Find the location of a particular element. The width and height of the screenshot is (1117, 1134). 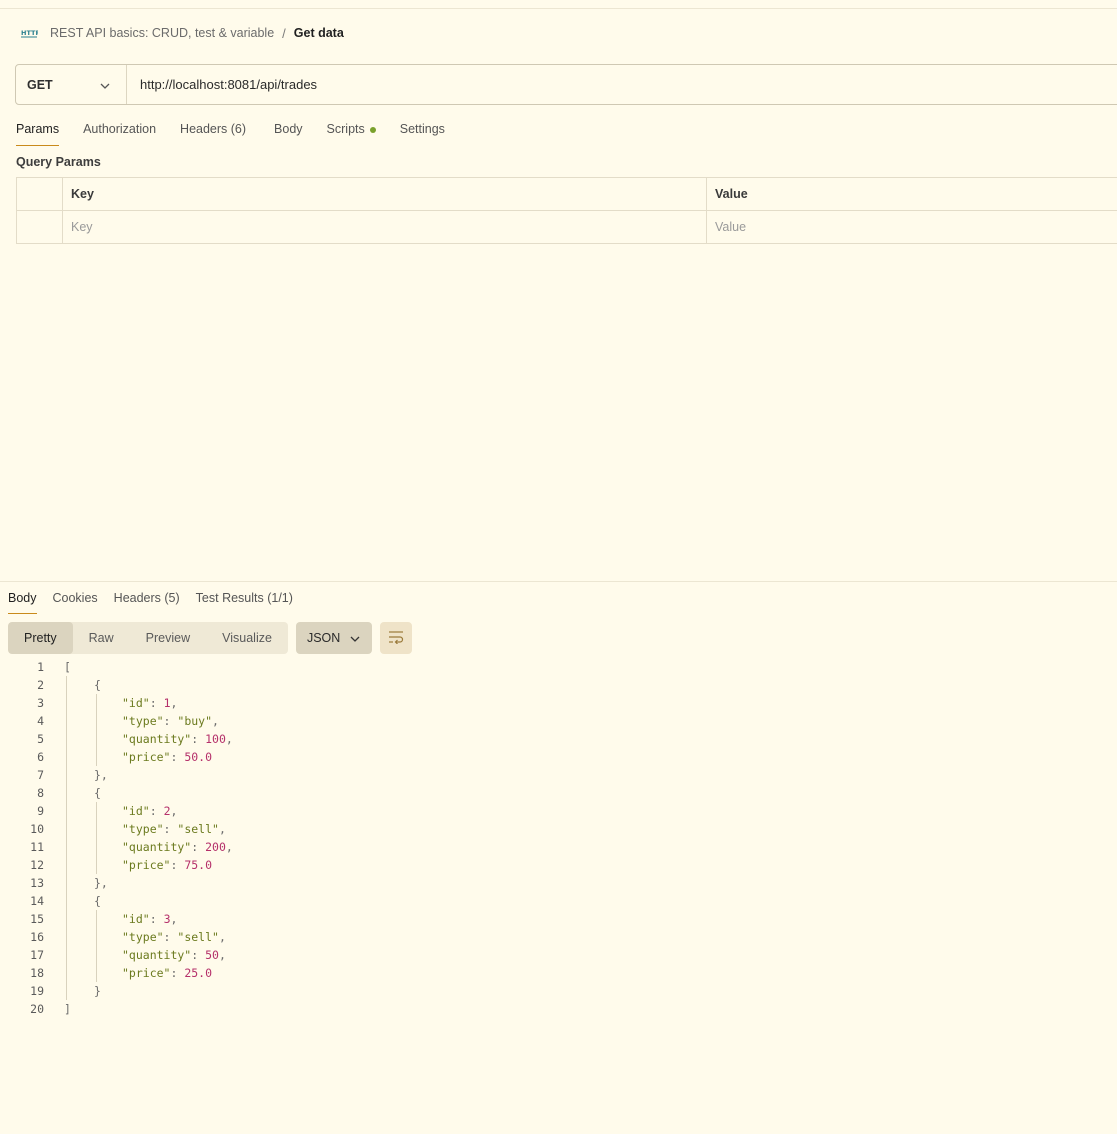

view-pretty-button: Pretty is located at coordinates (40, 638).